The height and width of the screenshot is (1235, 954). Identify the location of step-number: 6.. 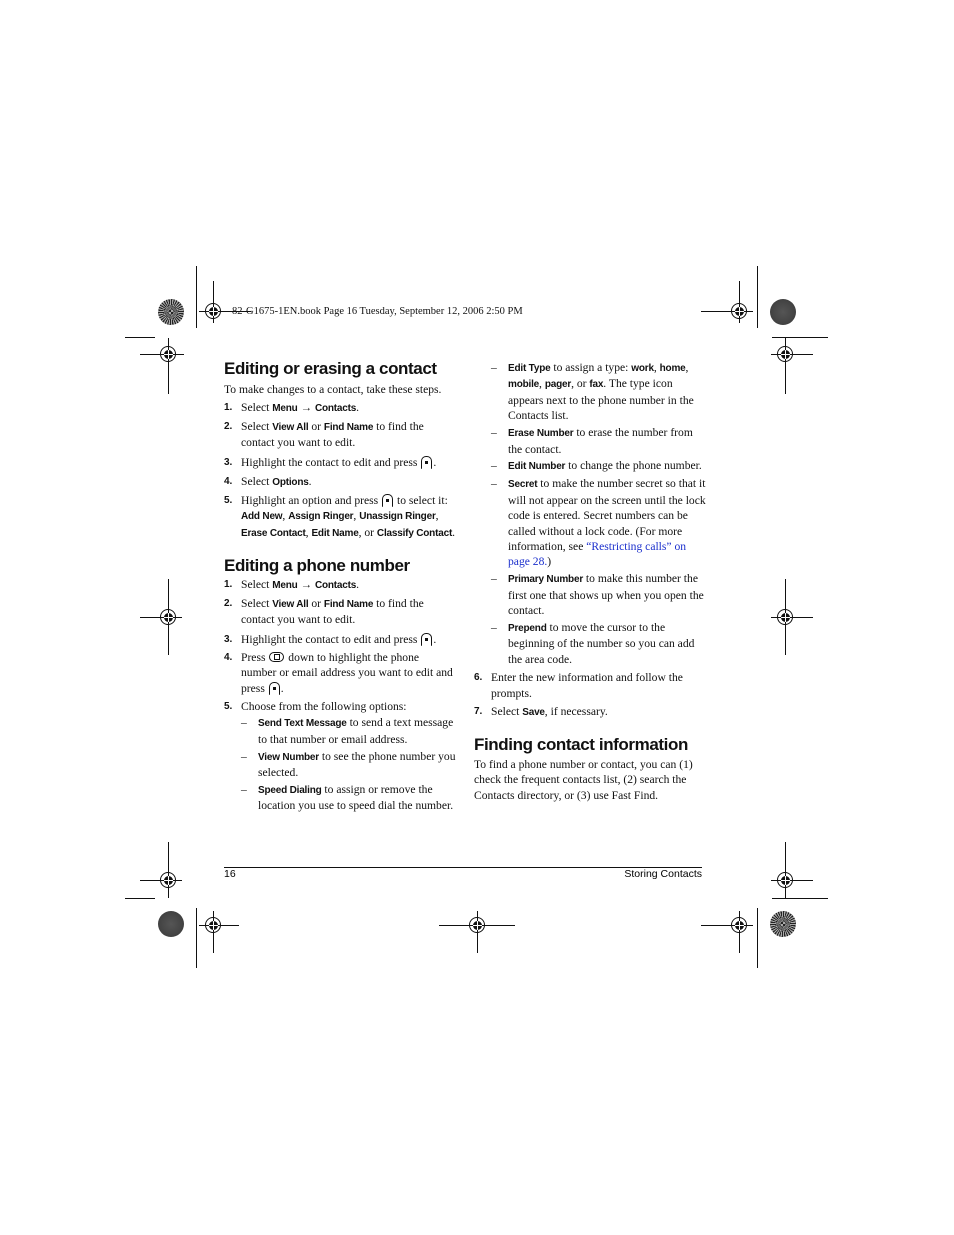
(478, 678).